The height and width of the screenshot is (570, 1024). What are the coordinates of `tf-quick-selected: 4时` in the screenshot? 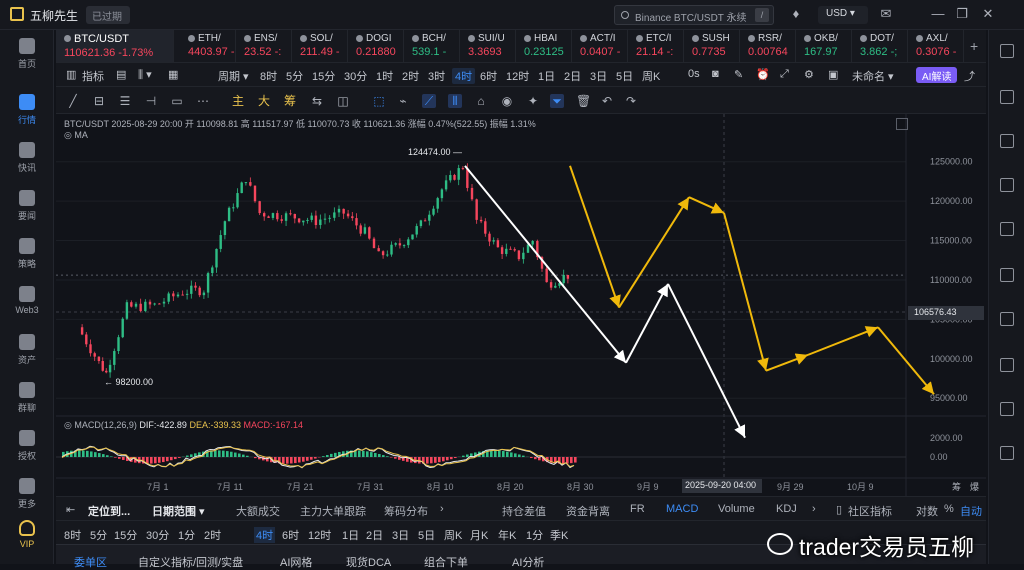 It's located at (264, 535).